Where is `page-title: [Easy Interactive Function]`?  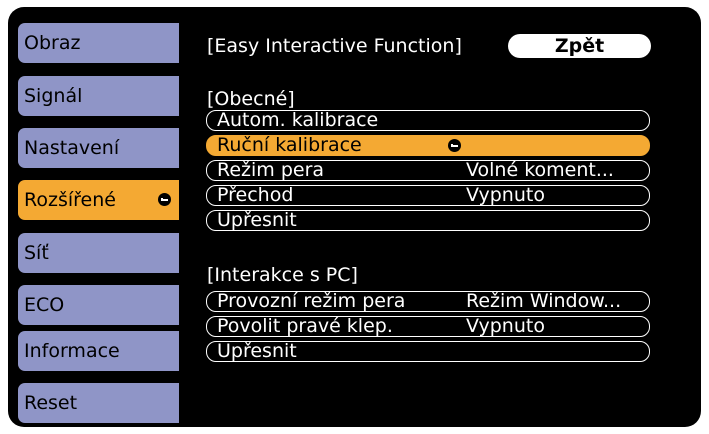 page-title: [Easy Interactive Function] is located at coordinates (334, 46).